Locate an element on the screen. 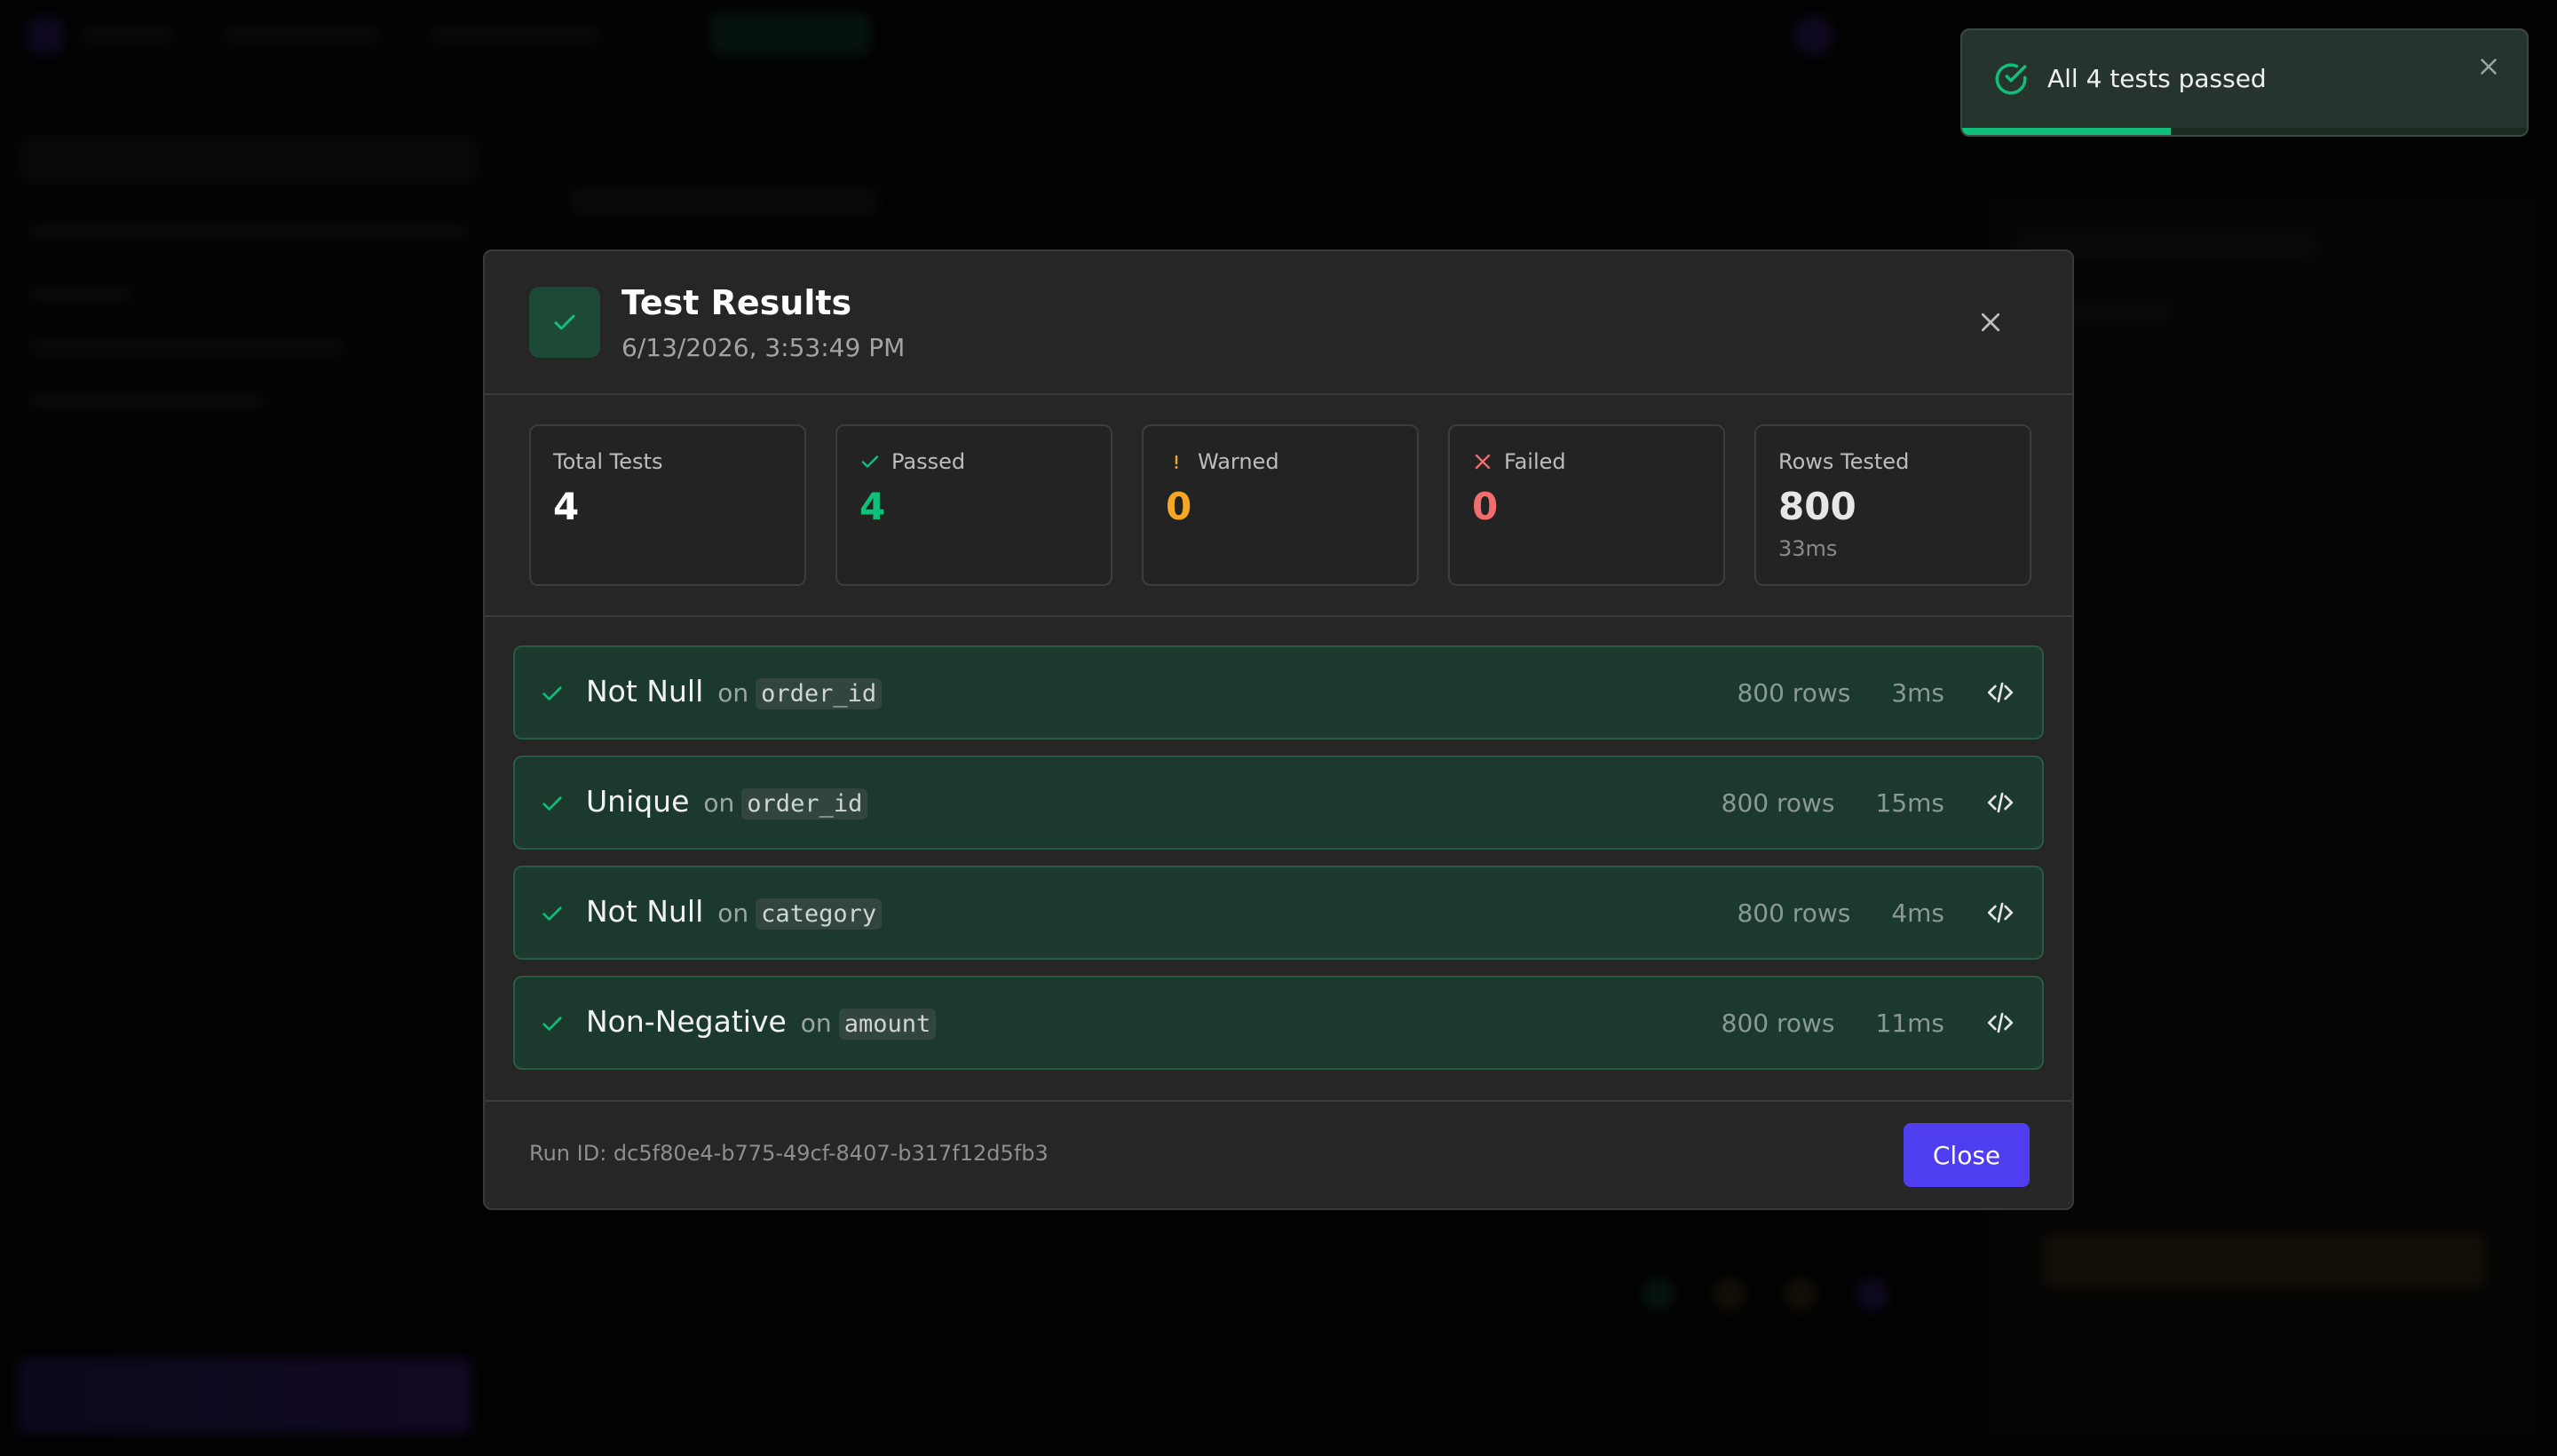  modal-timestamp: 6/13/2026, 3:53:49 PM is located at coordinates (763, 347).